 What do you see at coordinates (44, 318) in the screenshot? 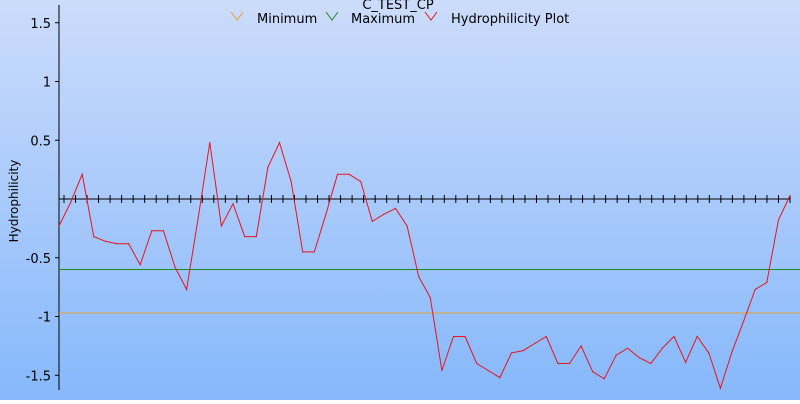
I see `y-tick-label: -1` at bounding box center [44, 318].